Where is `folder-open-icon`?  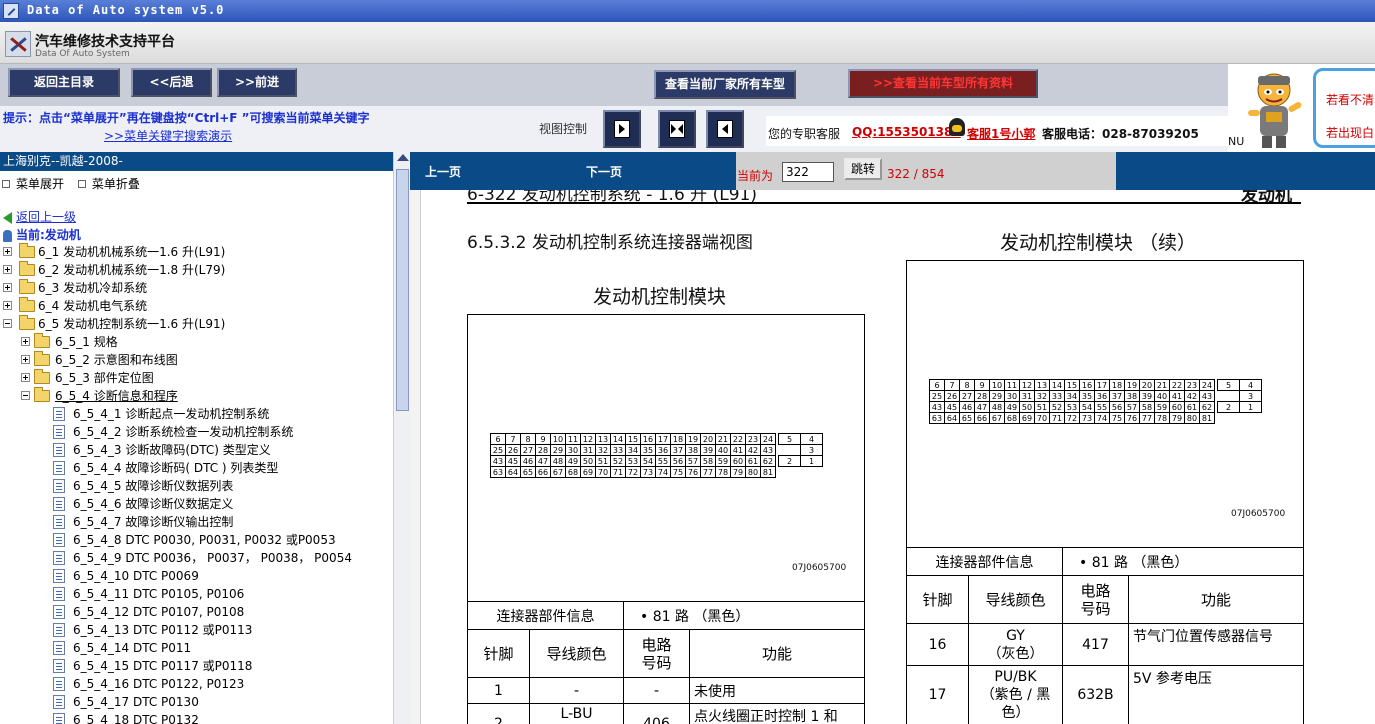 folder-open-icon is located at coordinates (42, 394).